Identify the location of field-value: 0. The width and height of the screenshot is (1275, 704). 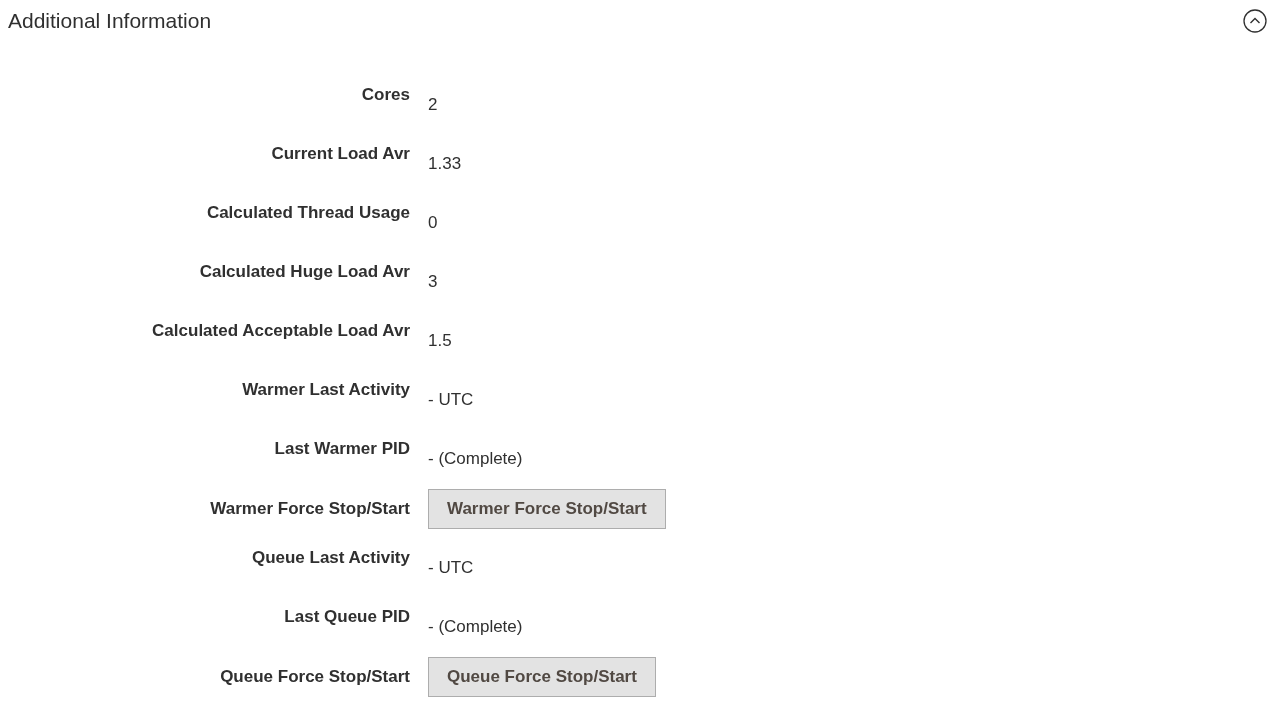
(433, 222).